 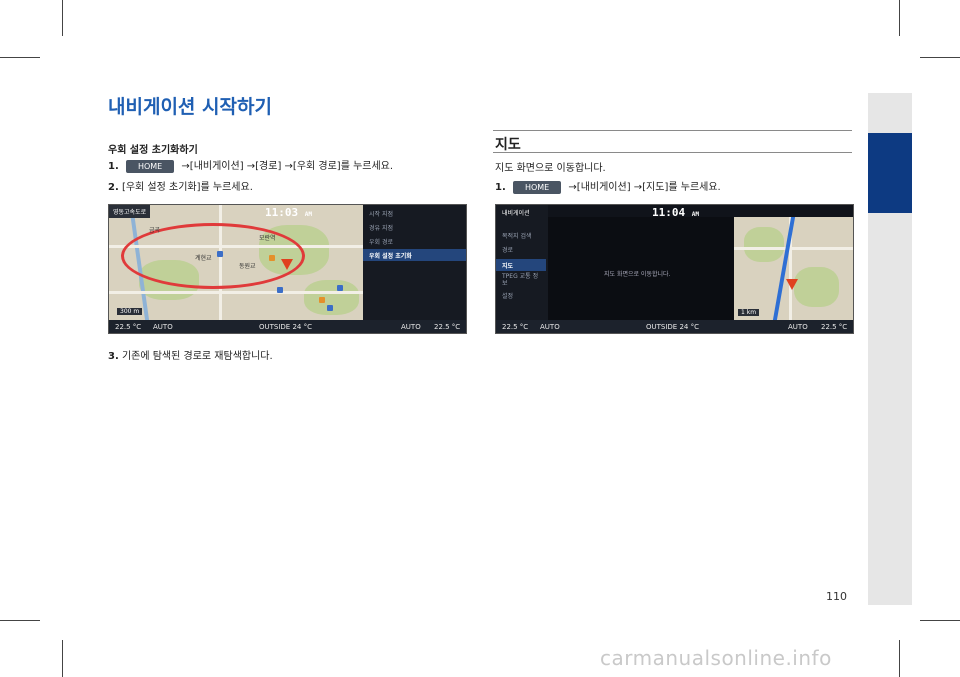 I want to click on step-number: 2., so click(x=113, y=187).